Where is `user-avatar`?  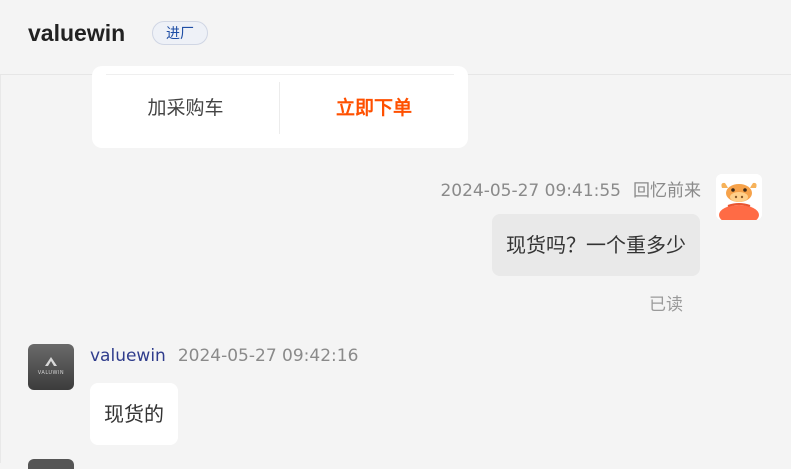
user-avatar is located at coordinates (739, 197).